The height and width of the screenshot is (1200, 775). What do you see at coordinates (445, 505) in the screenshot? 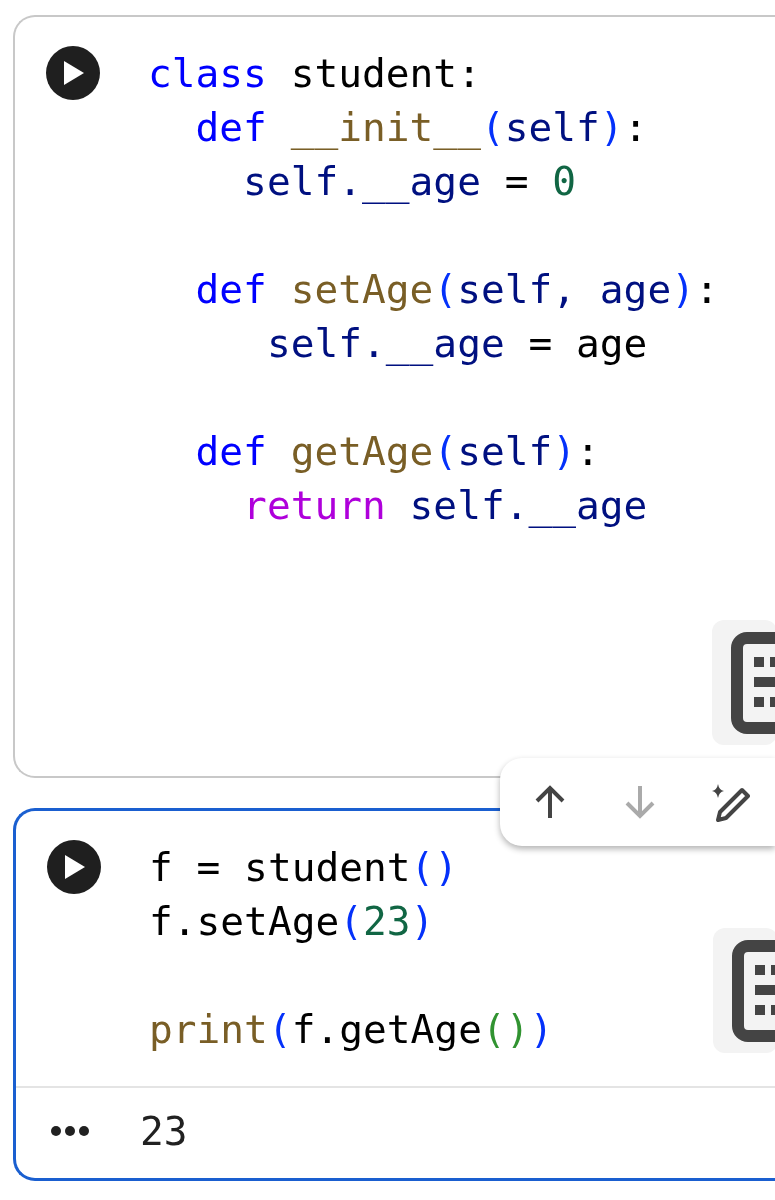
I see `code-line: return self.__age` at bounding box center [445, 505].